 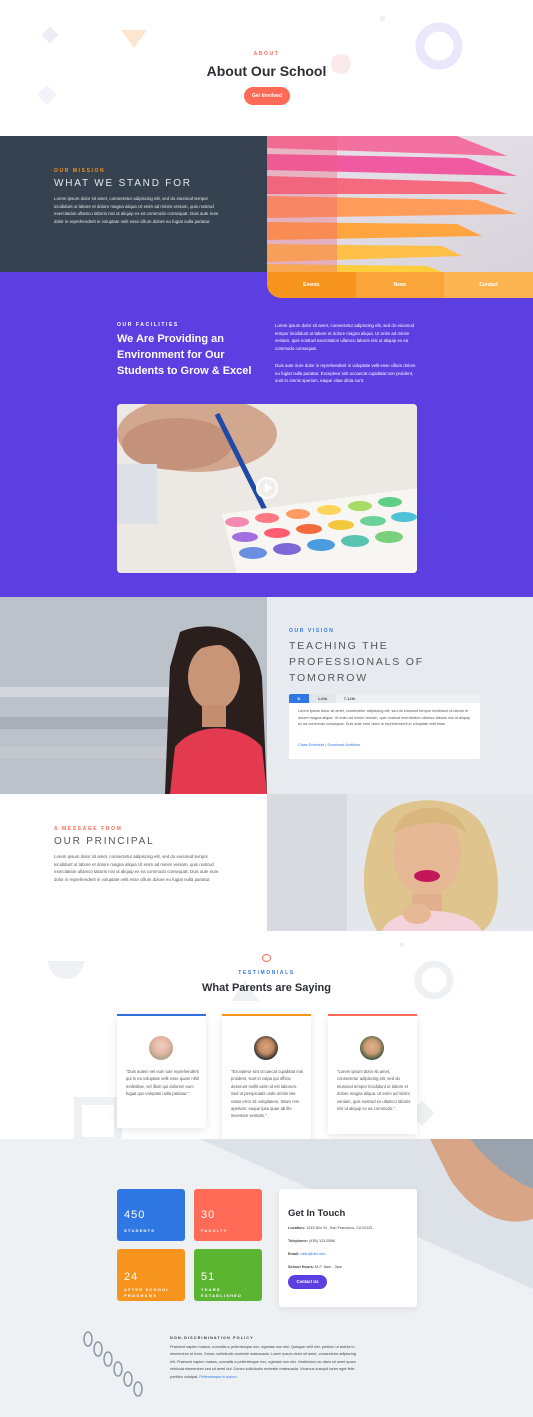 I want to click on testimonials-eyebrow: TESTIMONIALS, so click(x=266, y=973).